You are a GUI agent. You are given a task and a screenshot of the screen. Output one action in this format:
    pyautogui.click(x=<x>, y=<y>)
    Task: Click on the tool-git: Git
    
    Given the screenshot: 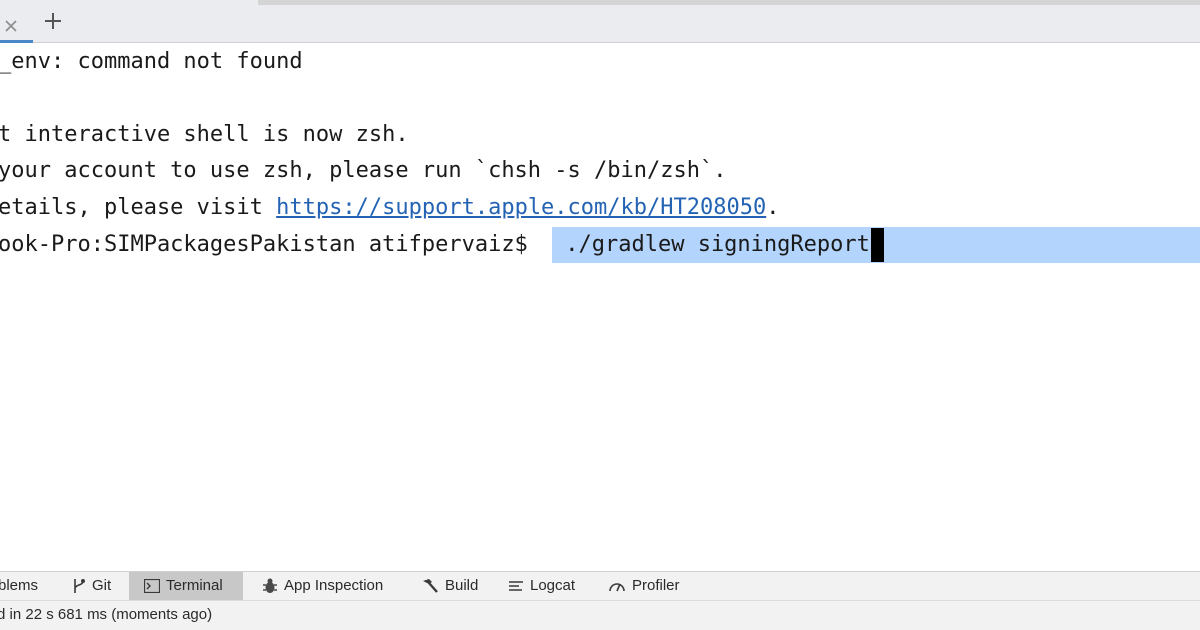 What is the action you would take?
    pyautogui.click(x=91, y=586)
    